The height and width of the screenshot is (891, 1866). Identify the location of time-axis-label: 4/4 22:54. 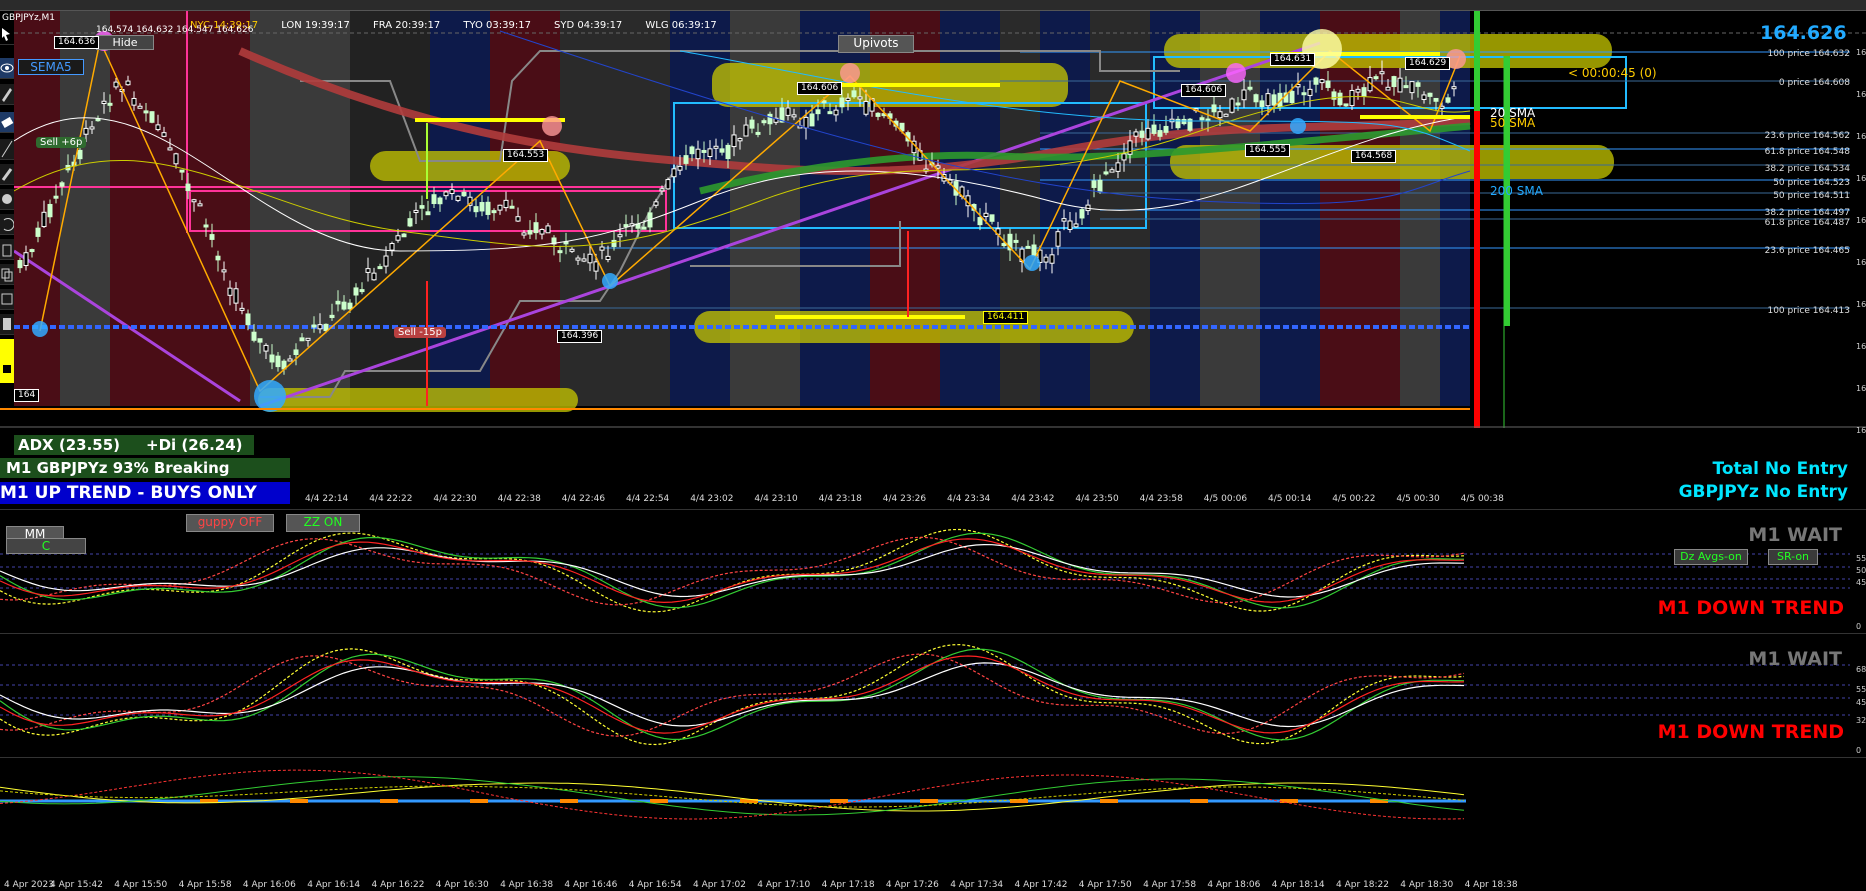
(648, 499).